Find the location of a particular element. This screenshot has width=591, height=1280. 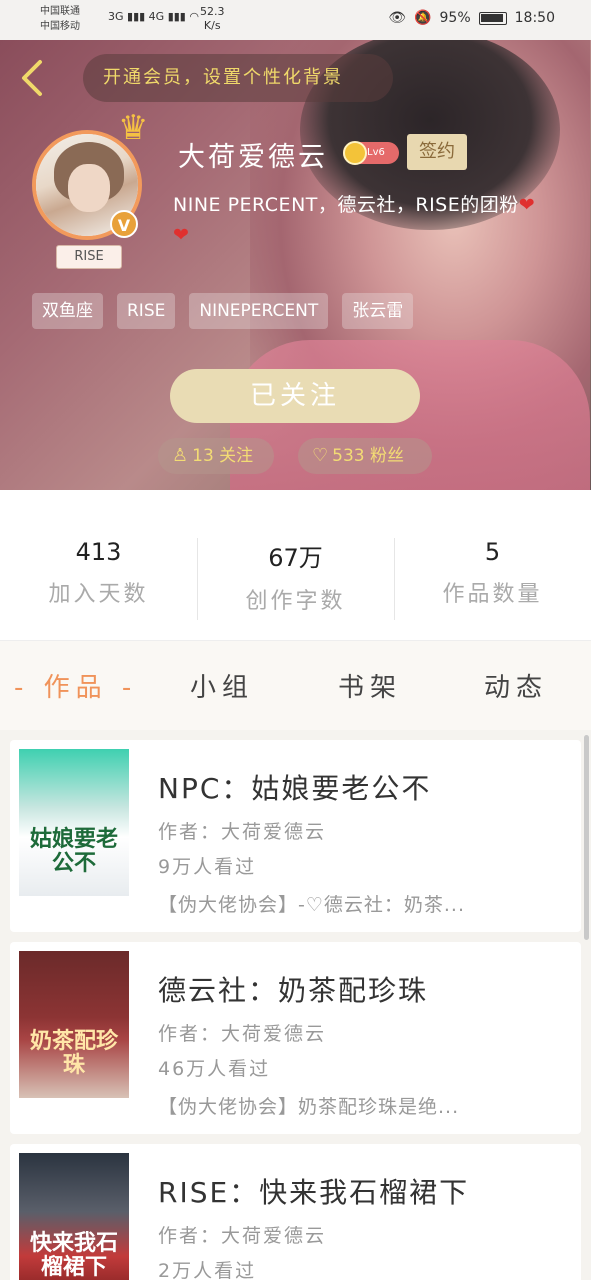

work-views: 2万人看过 is located at coordinates (207, 1270).